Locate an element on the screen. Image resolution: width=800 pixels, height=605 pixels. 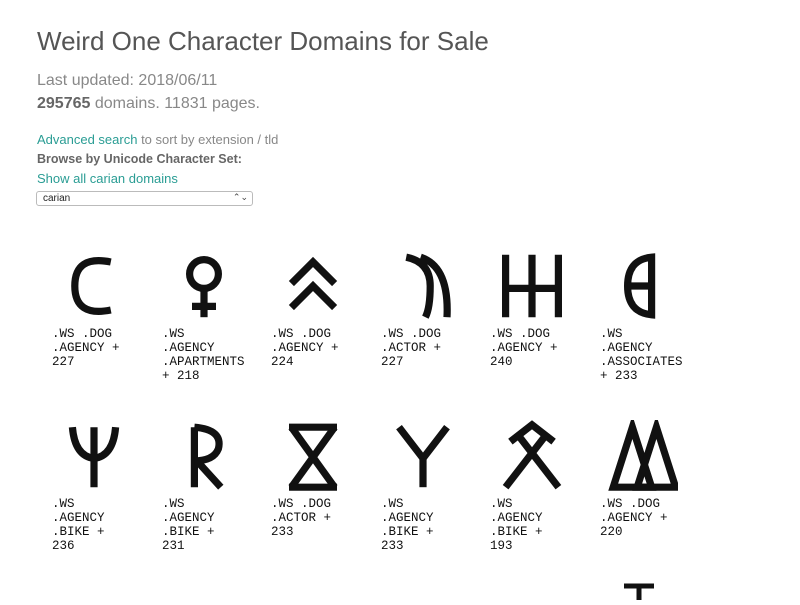
domain-list: .WS .AGENCY .ASSOCIATES + 233 is located at coordinates (641, 355).